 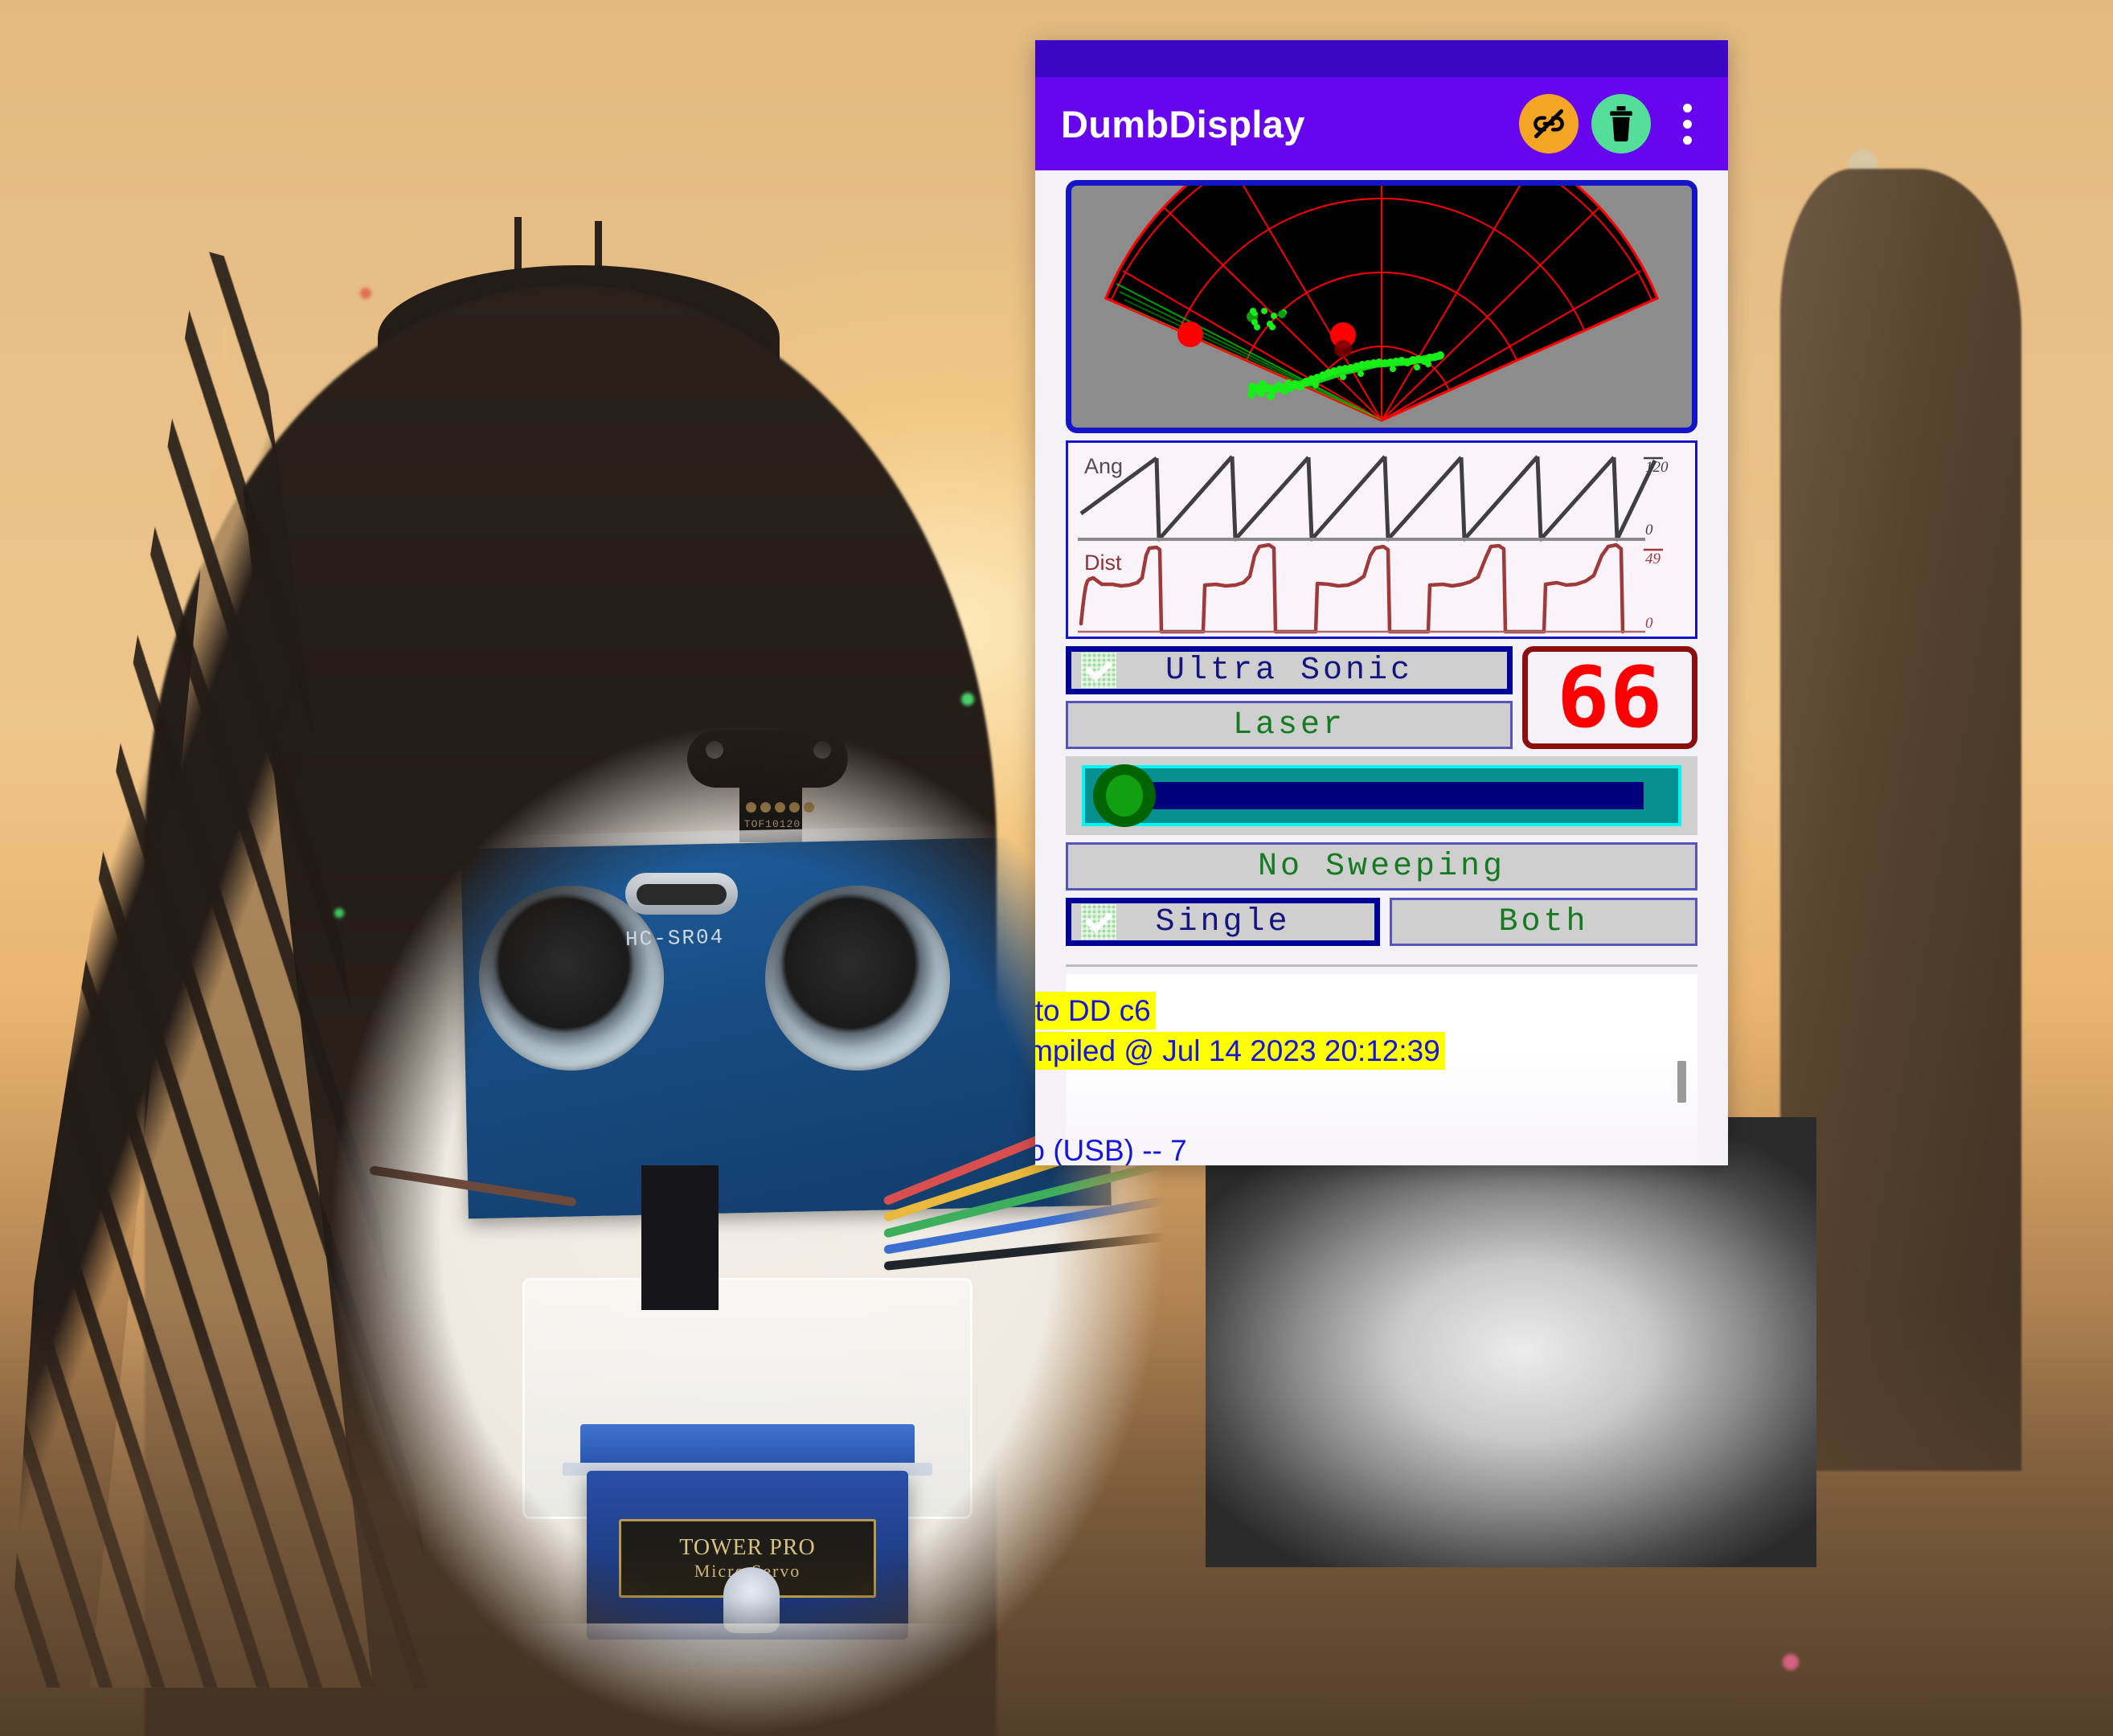 I want to click on slider-track, so click(x=1381, y=795).